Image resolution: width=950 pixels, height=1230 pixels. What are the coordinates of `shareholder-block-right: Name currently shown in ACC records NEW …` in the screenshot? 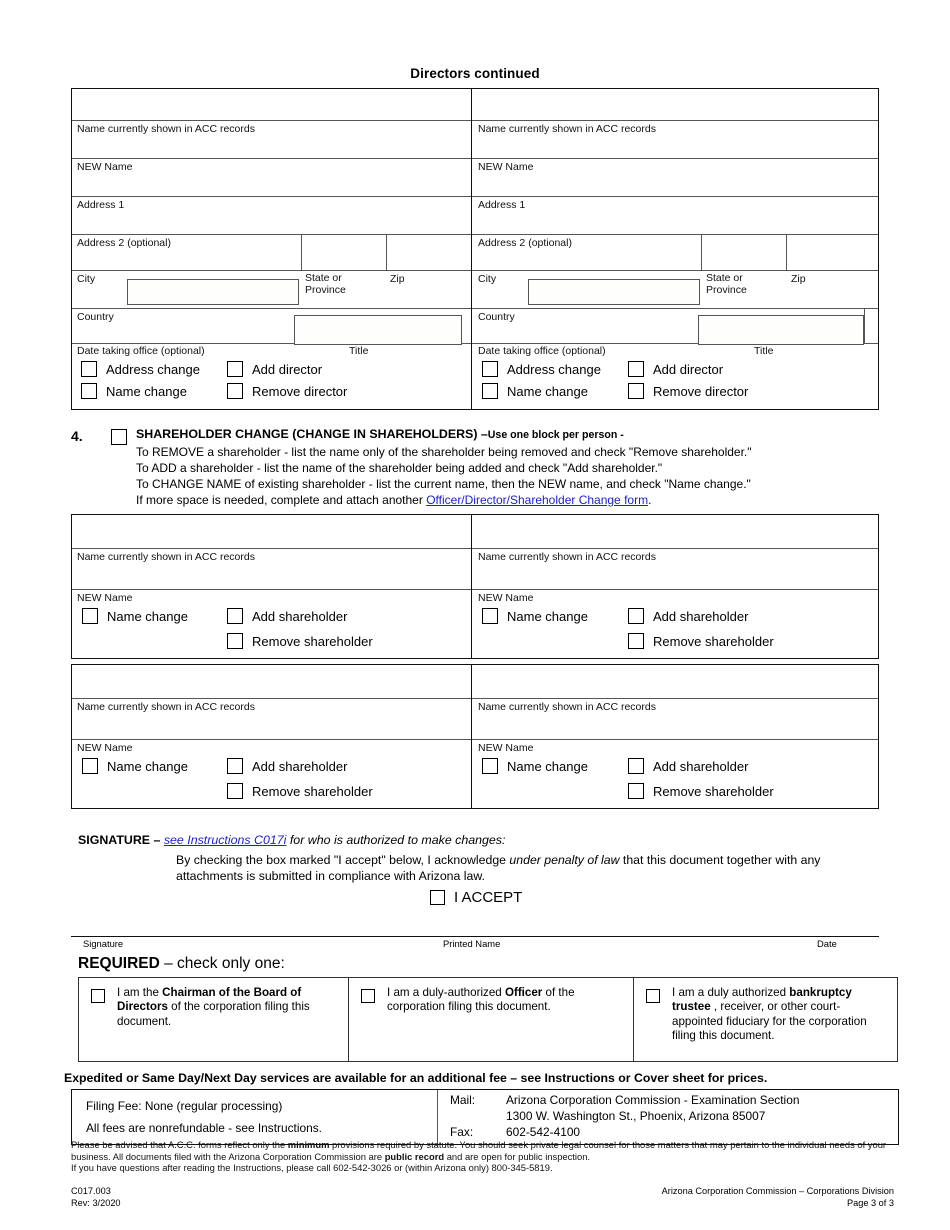 It's located at (675, 586).